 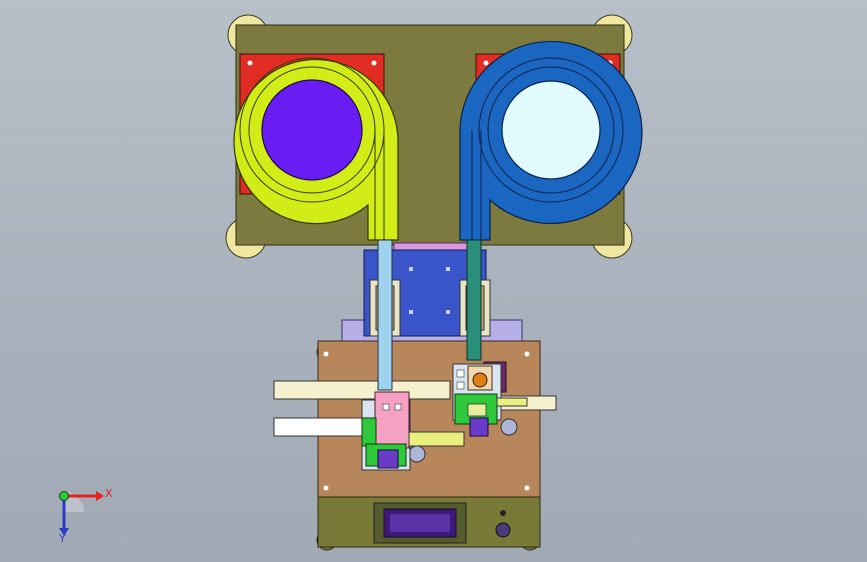 I want to click on lower-side-rail, so click(x=321, y=427).